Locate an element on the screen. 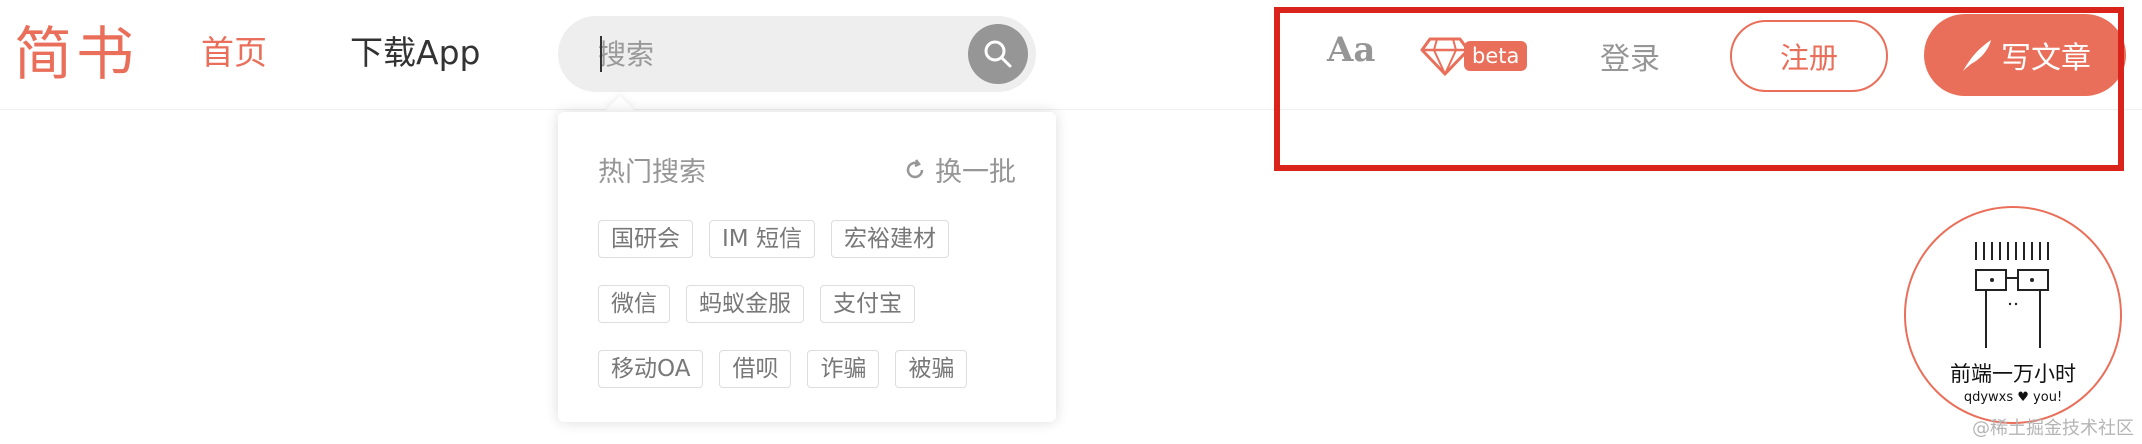  cartoon-face-icon is located at coordinates (2012, 295).